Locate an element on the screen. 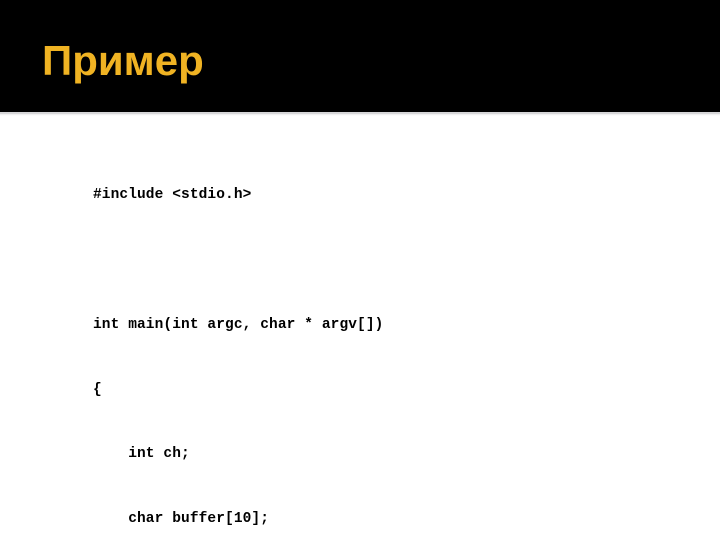 The image size is (720, 540). code-line: { is located at coordinates (97, 389).